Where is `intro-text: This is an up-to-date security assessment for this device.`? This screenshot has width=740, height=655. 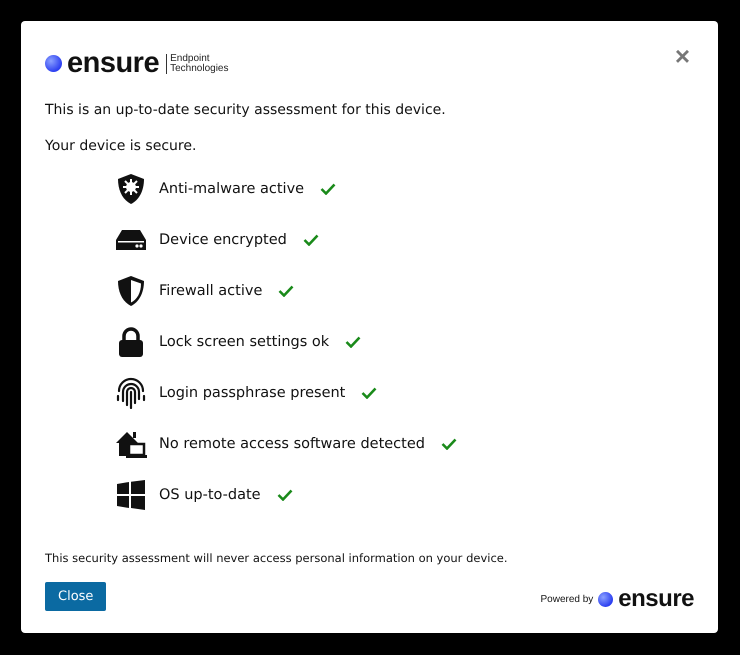 intro-text: This is an up-to-date security assessment for this device. is located at coordinates (246, 110).